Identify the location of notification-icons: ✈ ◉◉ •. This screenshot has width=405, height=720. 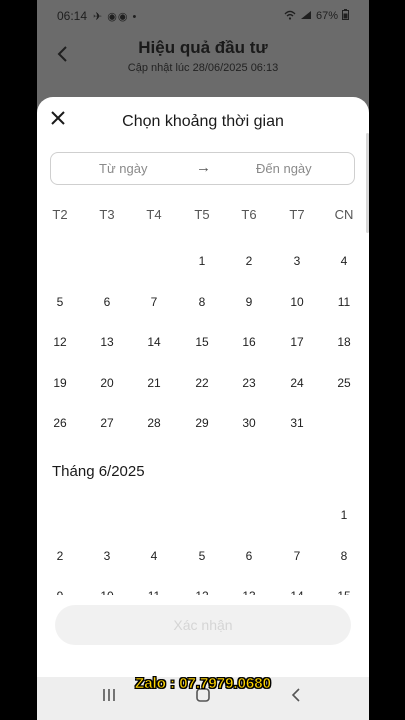
(115, 16).